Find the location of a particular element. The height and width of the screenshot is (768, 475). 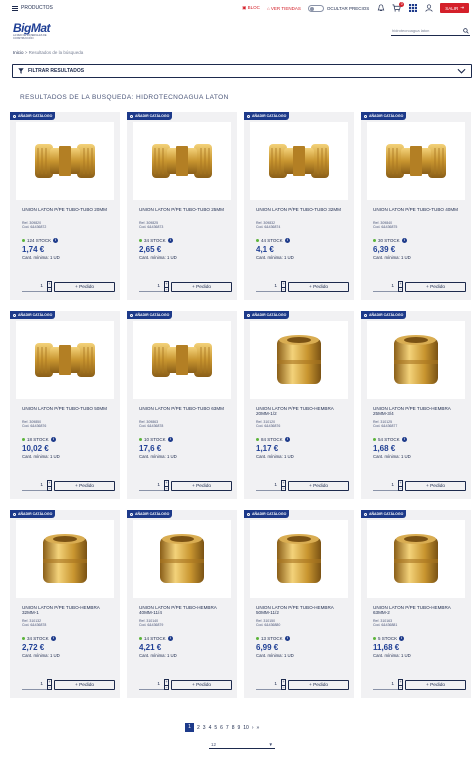

page-link: 3 is located at coordinates (204, 728).